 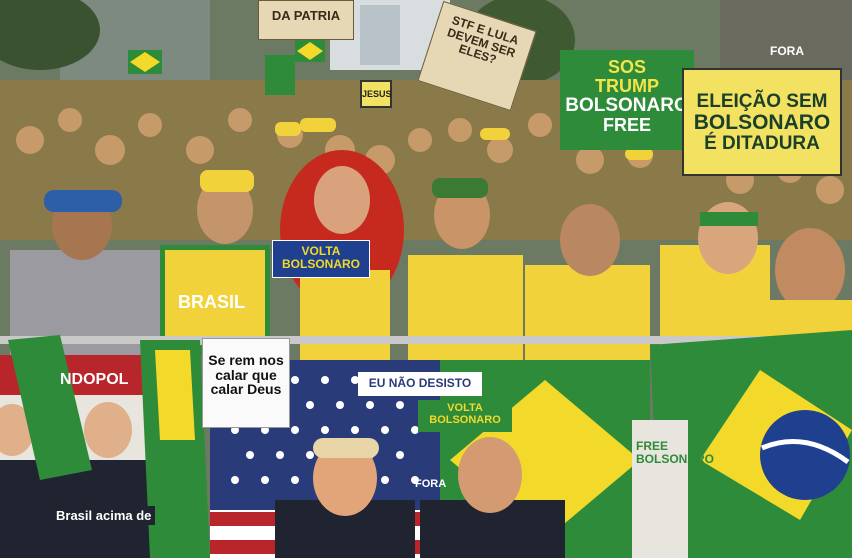 I want to click on banner-volta-bolsonaro: VOLTA BOLSONARO, so click(x=465, y=416).